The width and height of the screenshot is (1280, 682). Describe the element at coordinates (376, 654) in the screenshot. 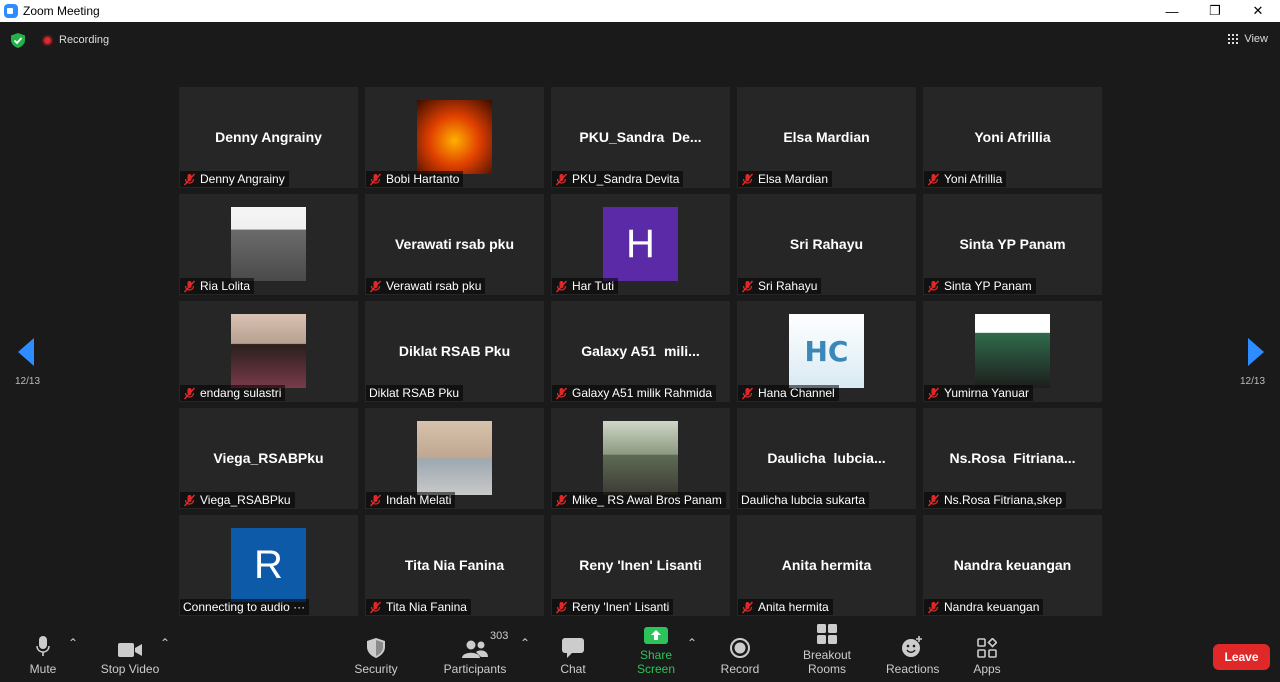

I see `security-button: Security` at that location.